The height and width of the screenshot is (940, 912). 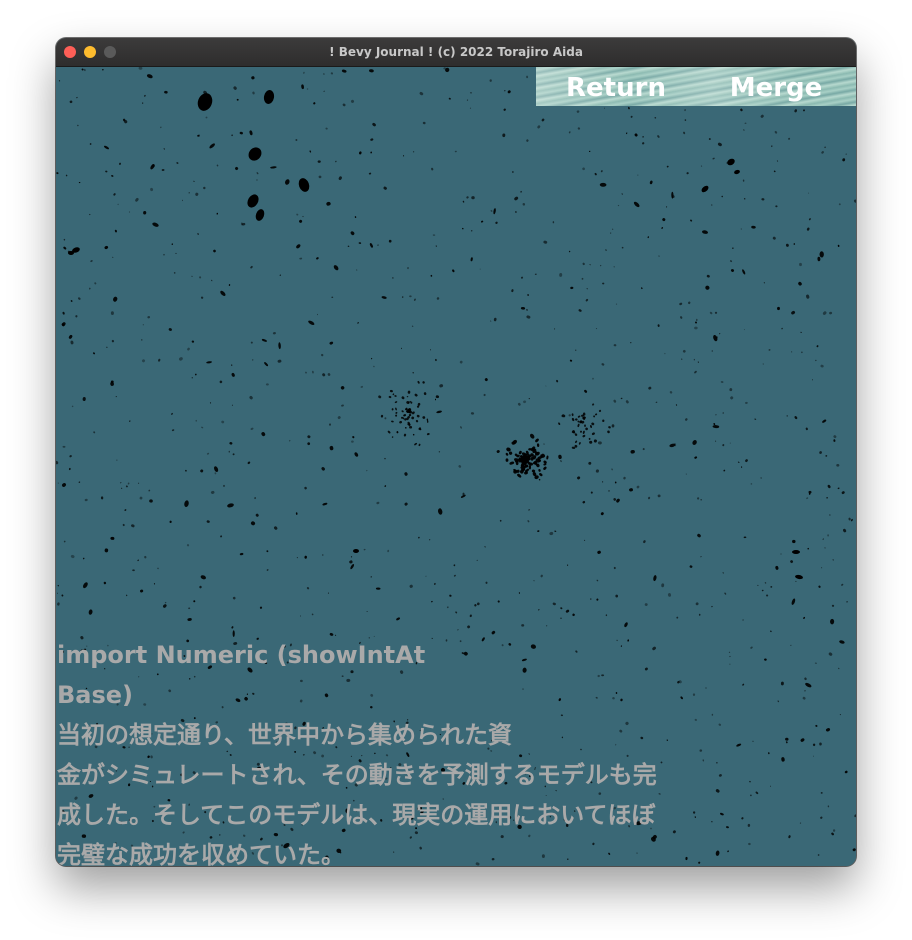 What do you see at coordinates (456, 52) in the screenshot?
I see `title-bar: ! Bevy Journal ! (c) 2022 Torajiro Aida` at bounding box center [456, 52].